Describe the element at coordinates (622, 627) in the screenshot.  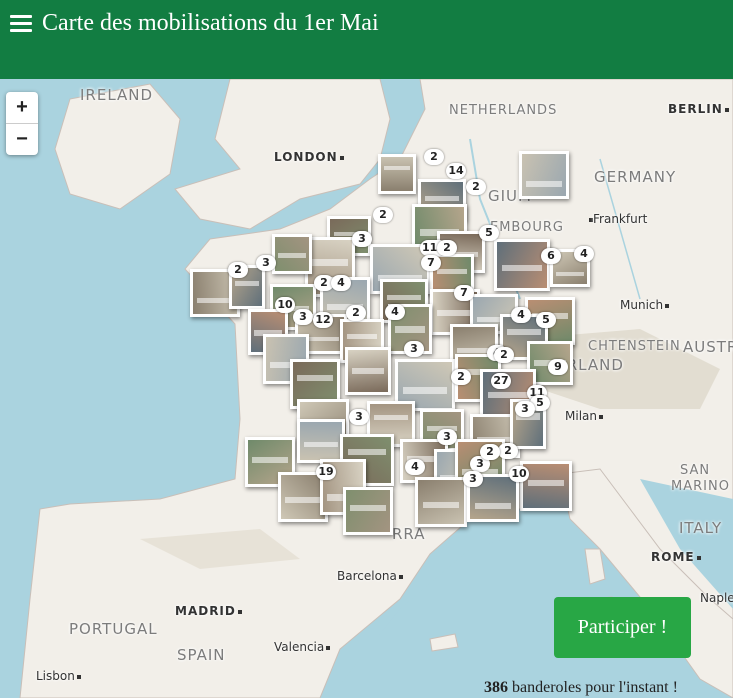
I see `participate-button: Participer !` at that location.